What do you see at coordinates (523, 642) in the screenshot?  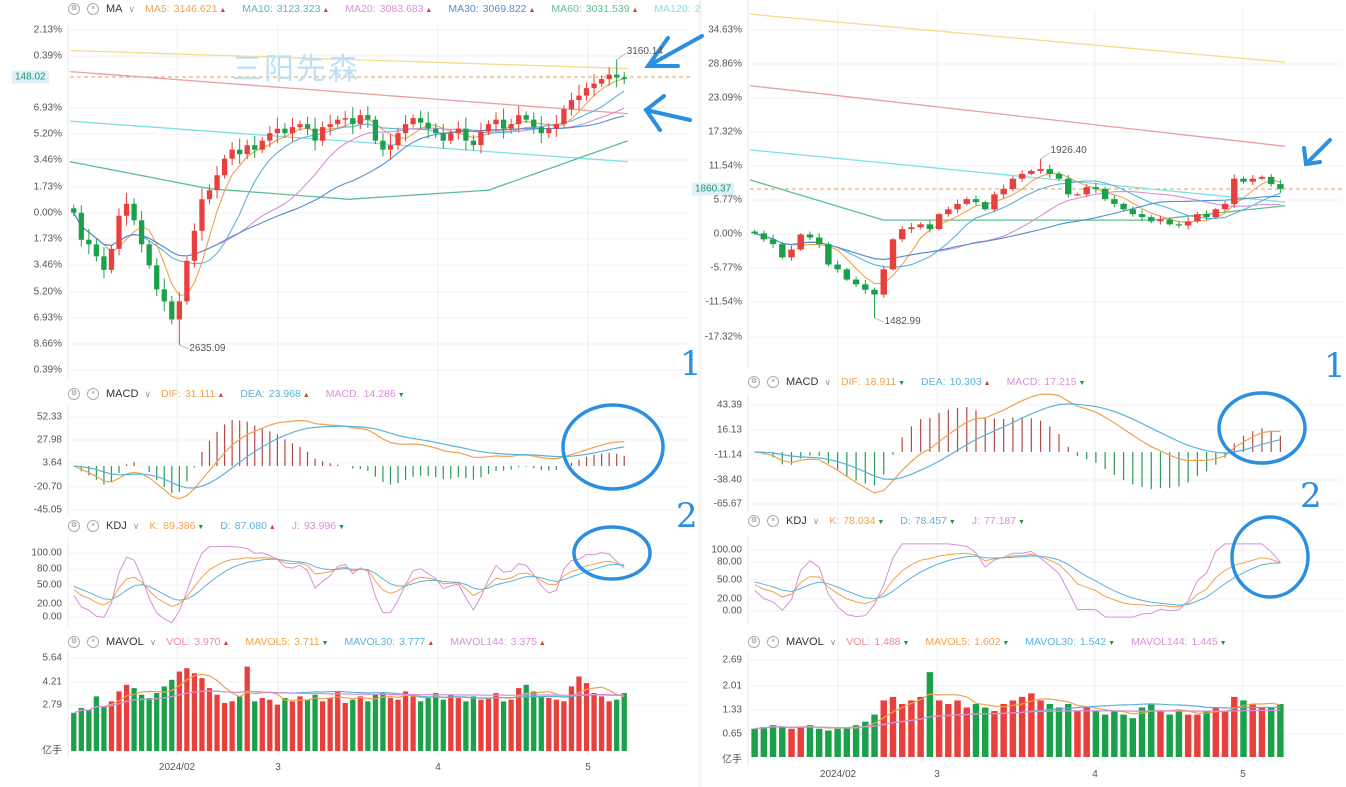 I see `indicator-number: 3.375` at bounding box center [523, 642].